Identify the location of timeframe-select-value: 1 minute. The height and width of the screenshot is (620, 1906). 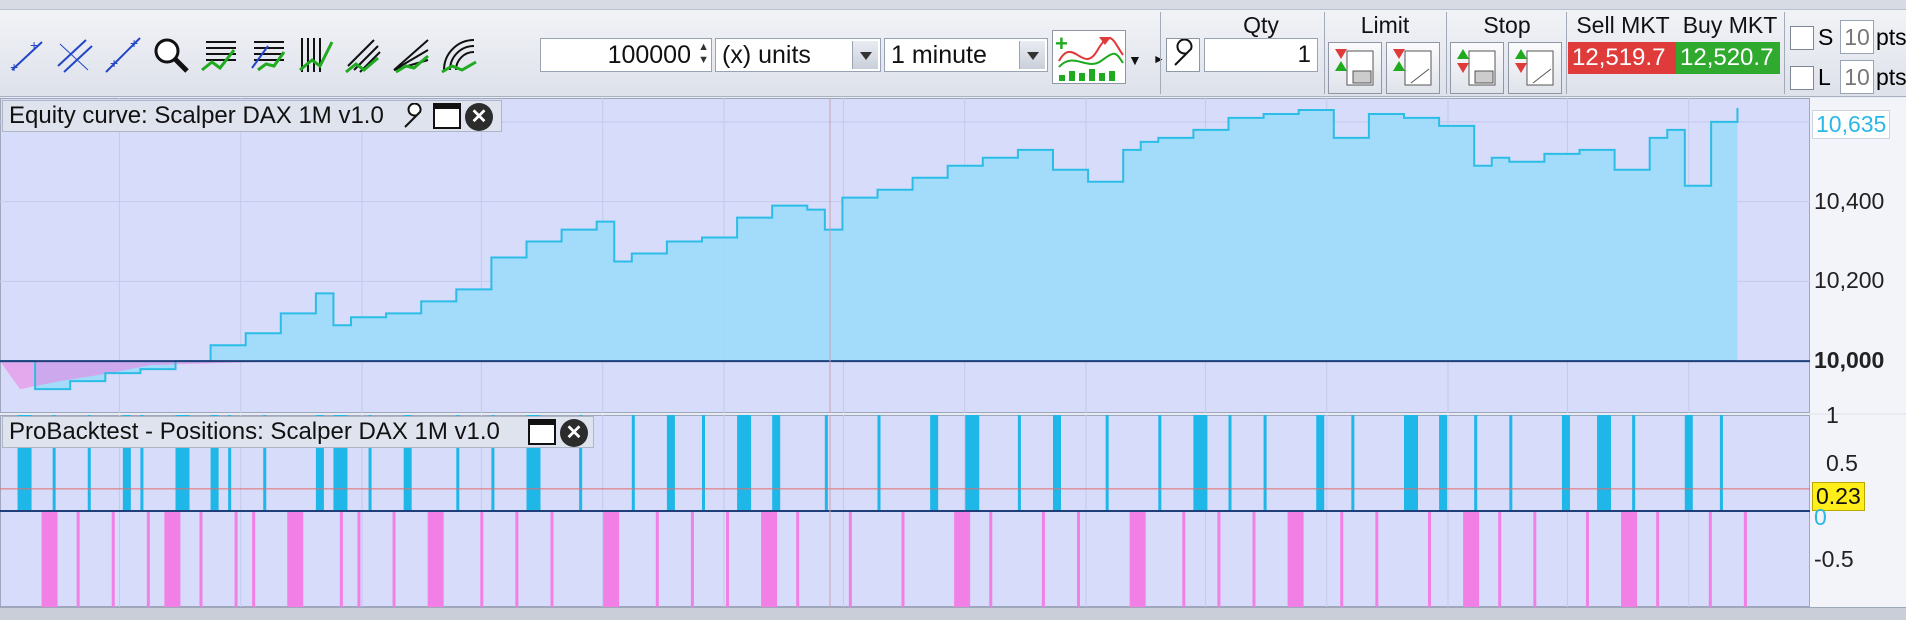
(939, 55).